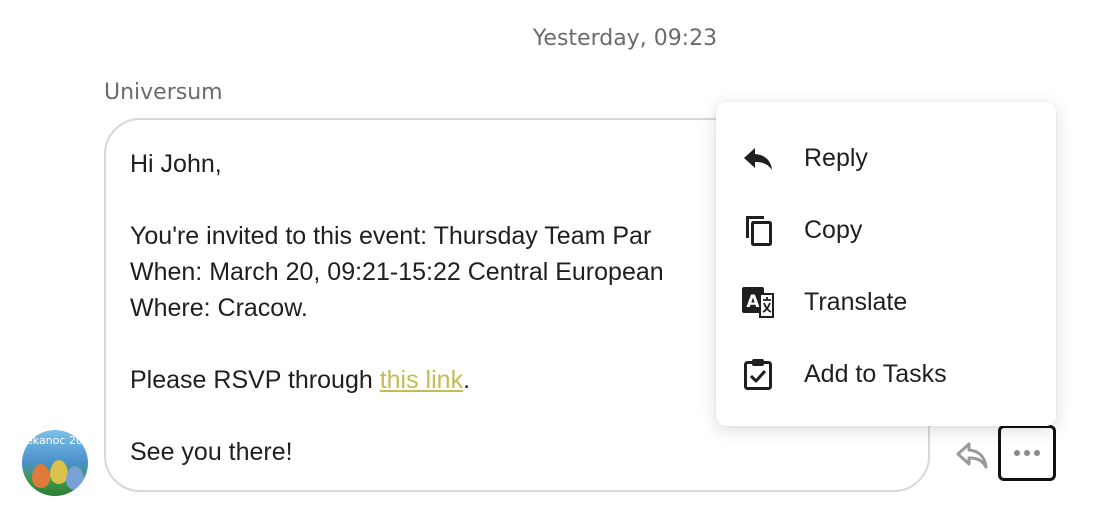 The image size is (1094, 522). I want to click on avatar-text: ekanoc 20, so click(54, 440).